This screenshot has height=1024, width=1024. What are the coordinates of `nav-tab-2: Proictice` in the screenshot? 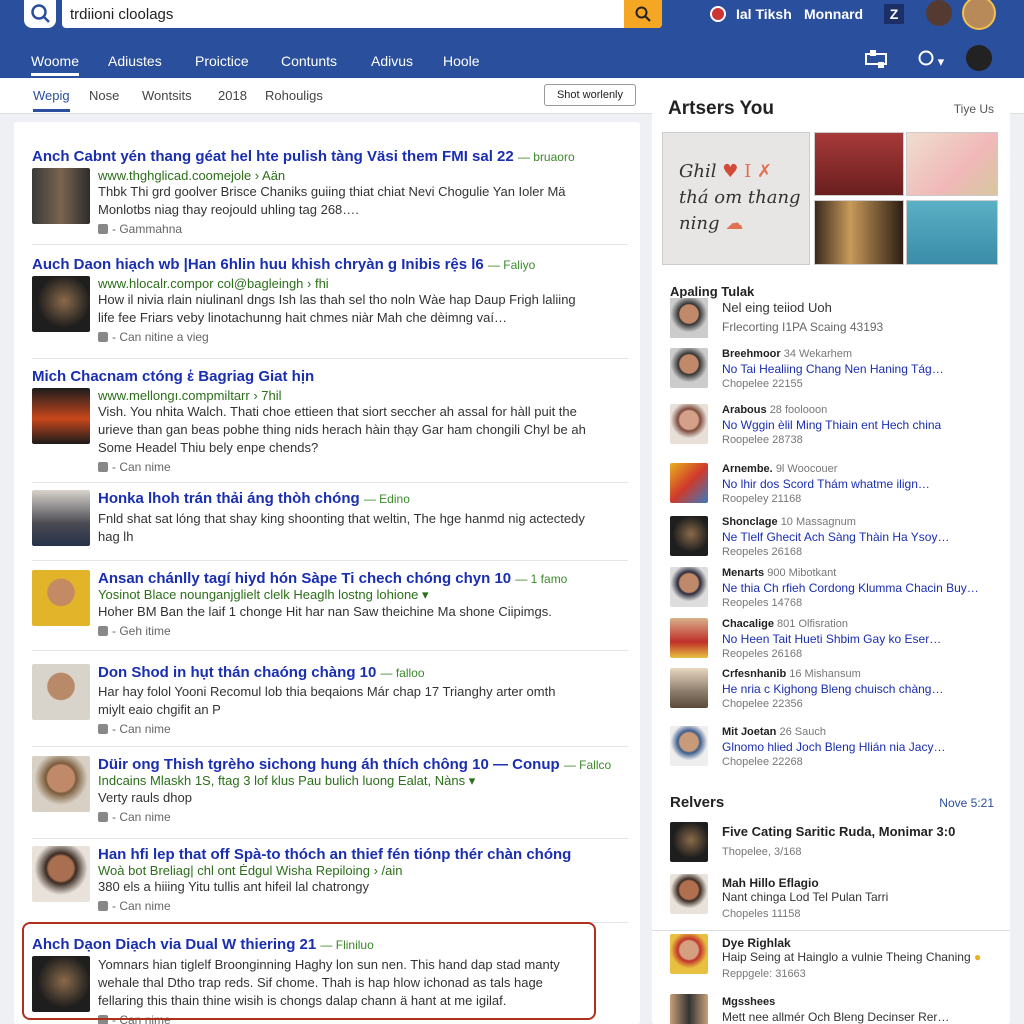 It's located at (222, 61).